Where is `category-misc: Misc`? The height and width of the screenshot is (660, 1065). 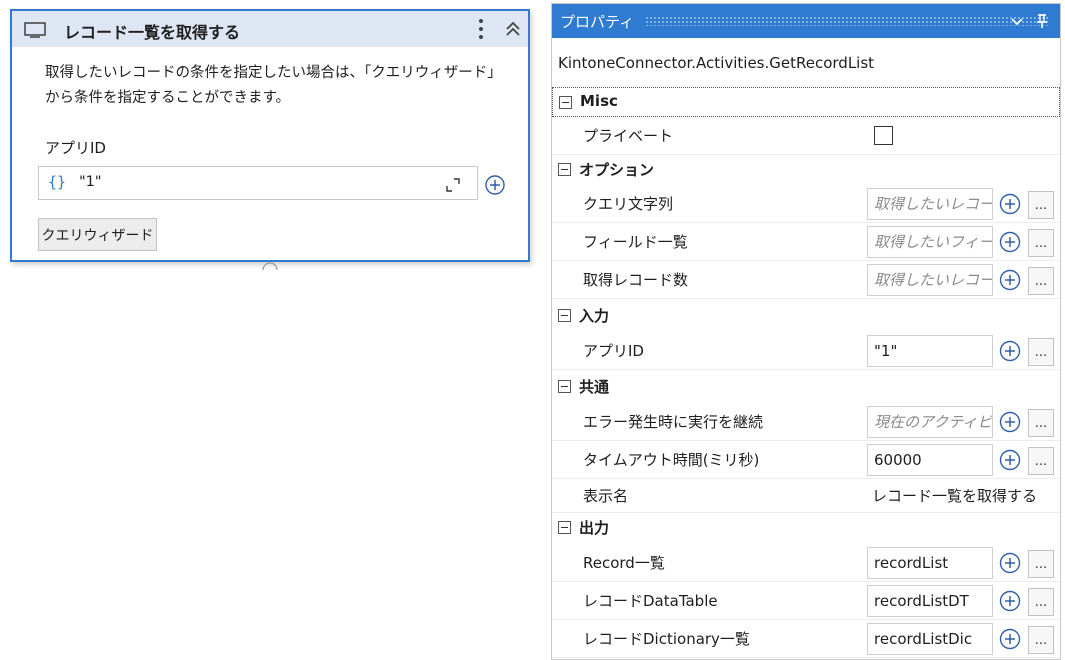
category-misc: Misc is located at coordinates (806, 102).